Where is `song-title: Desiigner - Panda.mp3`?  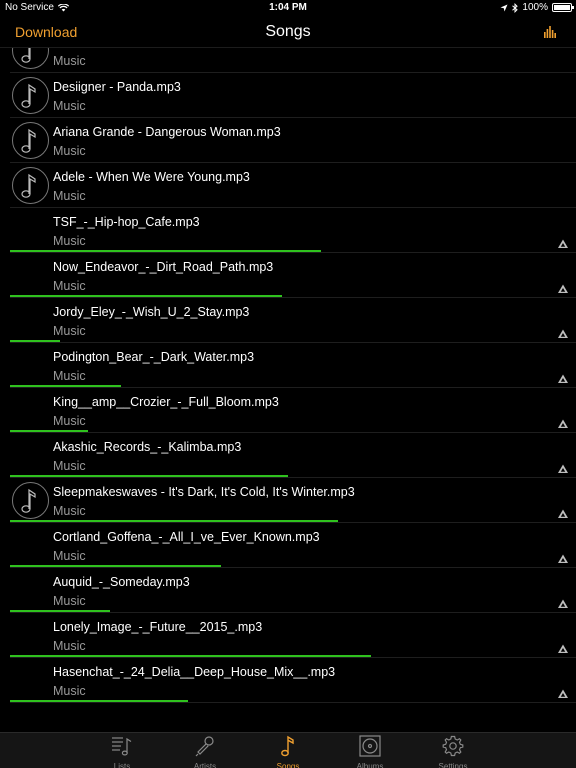 song-title: Desiigner - Panda.mp3 is located at coordinates (117, 87).